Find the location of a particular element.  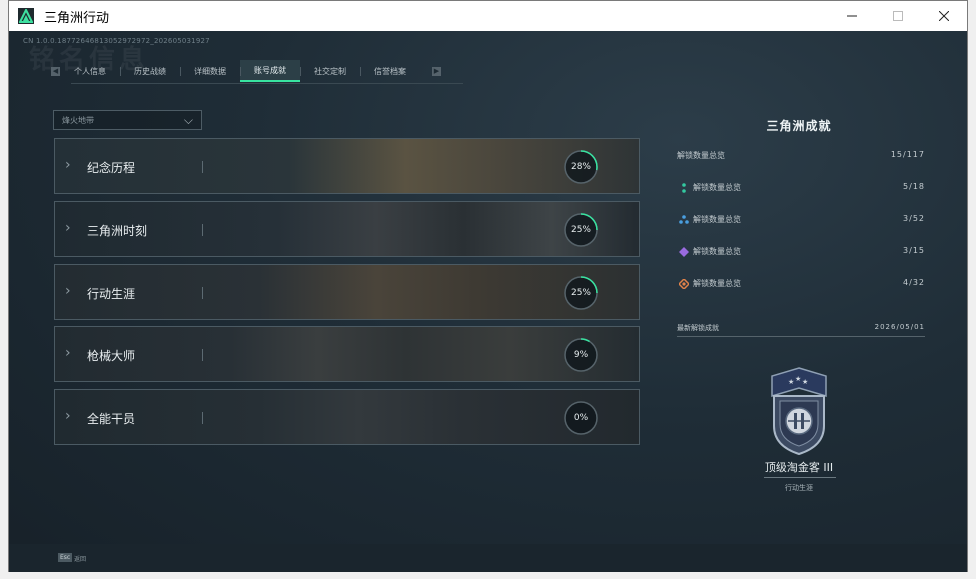

category-name: 纪念历程 is located at coordinates (111, 168).